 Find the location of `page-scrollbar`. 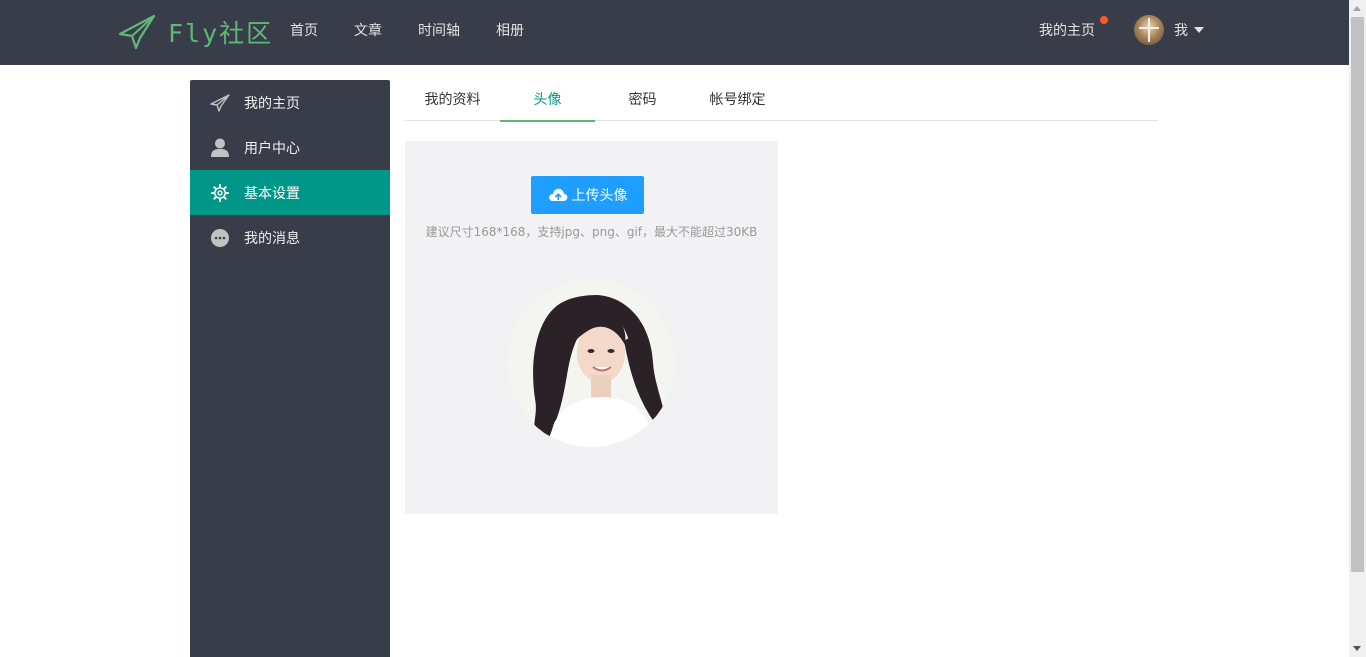

page-scrollbar is located at coordinates (1357, 328).